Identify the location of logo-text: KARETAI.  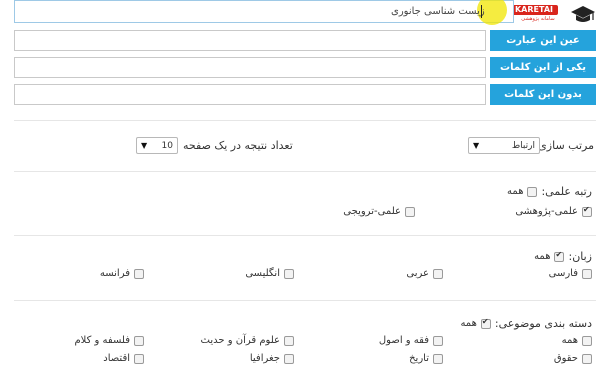
(534, 10).